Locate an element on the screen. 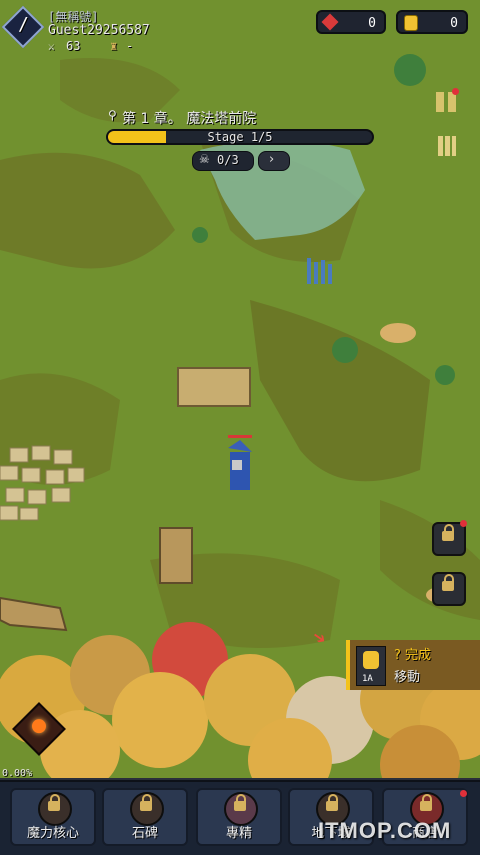 The height and width of the screenshot is (855, 480). quest-task: 移動 is located at coordinates (407, 677).